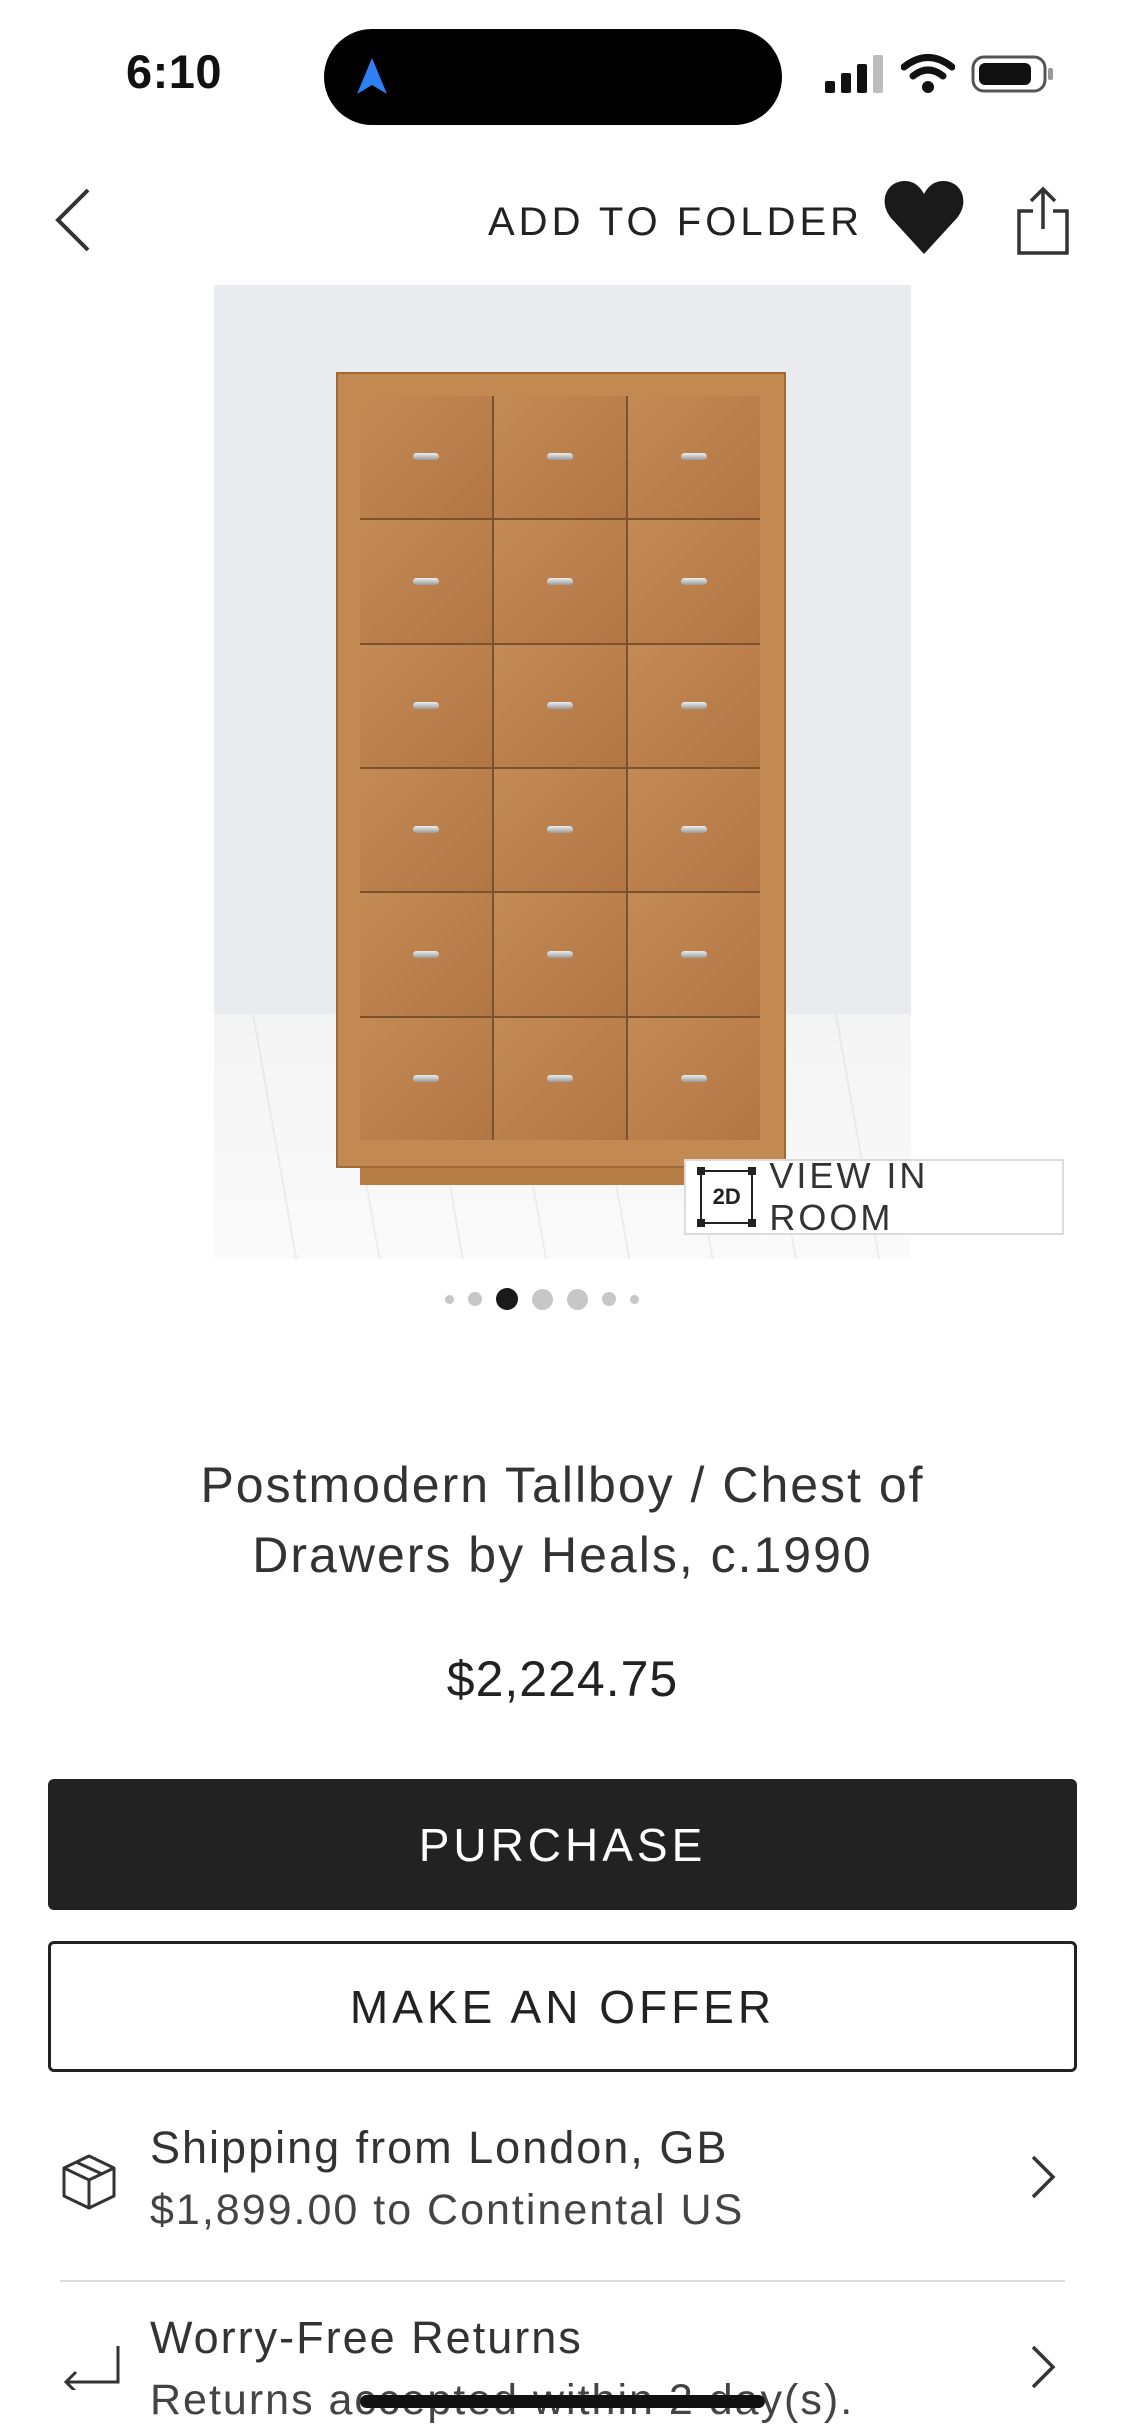 This screenshot has width=1125, height=2436. I want to click on image-pagination-dots, so click(542, 1299).